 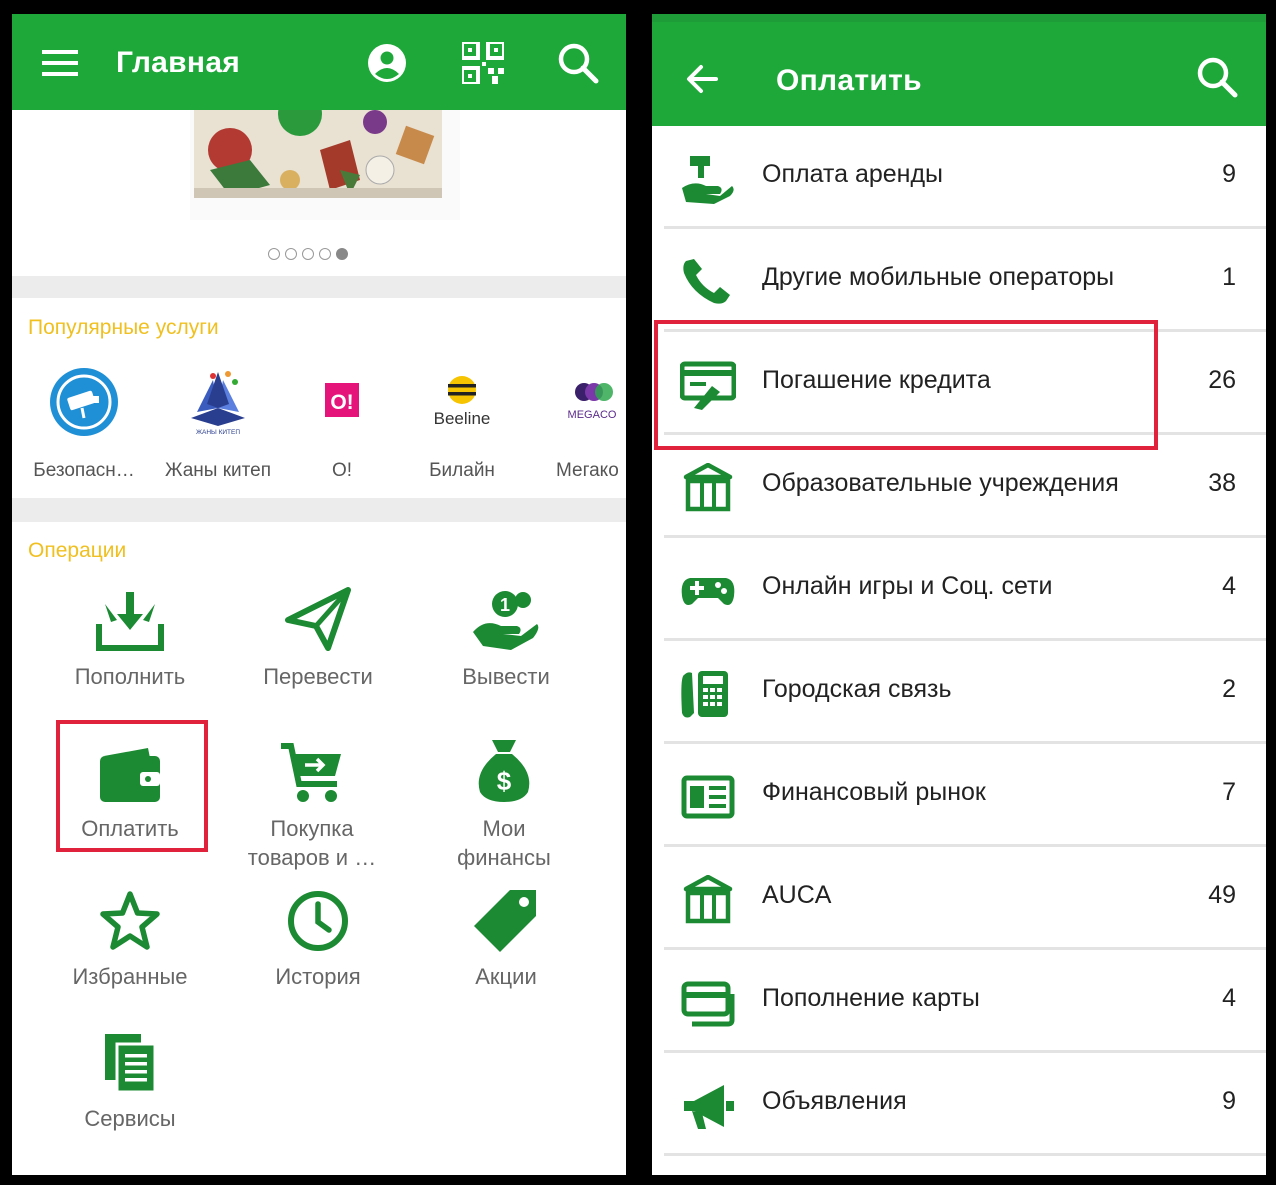 I want to click on category-row-rent: Оплата аренды 9, so click(x=959, y=177).